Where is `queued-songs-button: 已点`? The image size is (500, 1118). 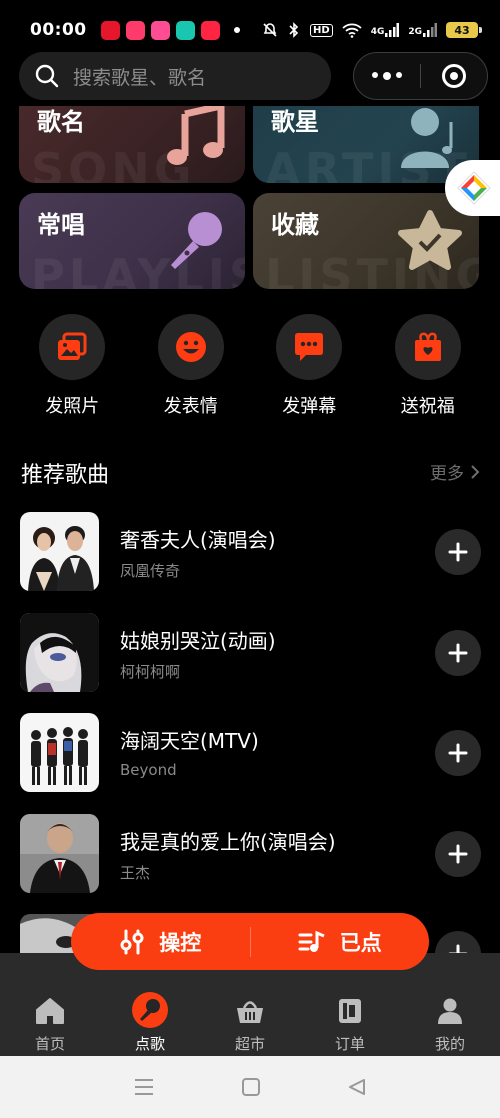 queued-songs-button: 已点 is located at coordinates (340, 942).